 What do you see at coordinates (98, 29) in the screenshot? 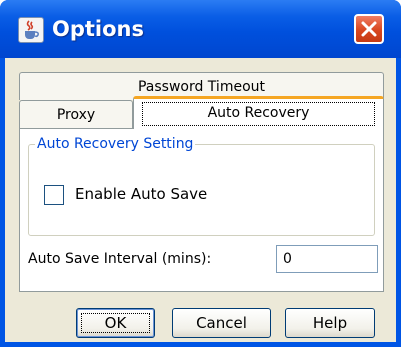
I see `window-title: Options` at bounding box center [98, 29].